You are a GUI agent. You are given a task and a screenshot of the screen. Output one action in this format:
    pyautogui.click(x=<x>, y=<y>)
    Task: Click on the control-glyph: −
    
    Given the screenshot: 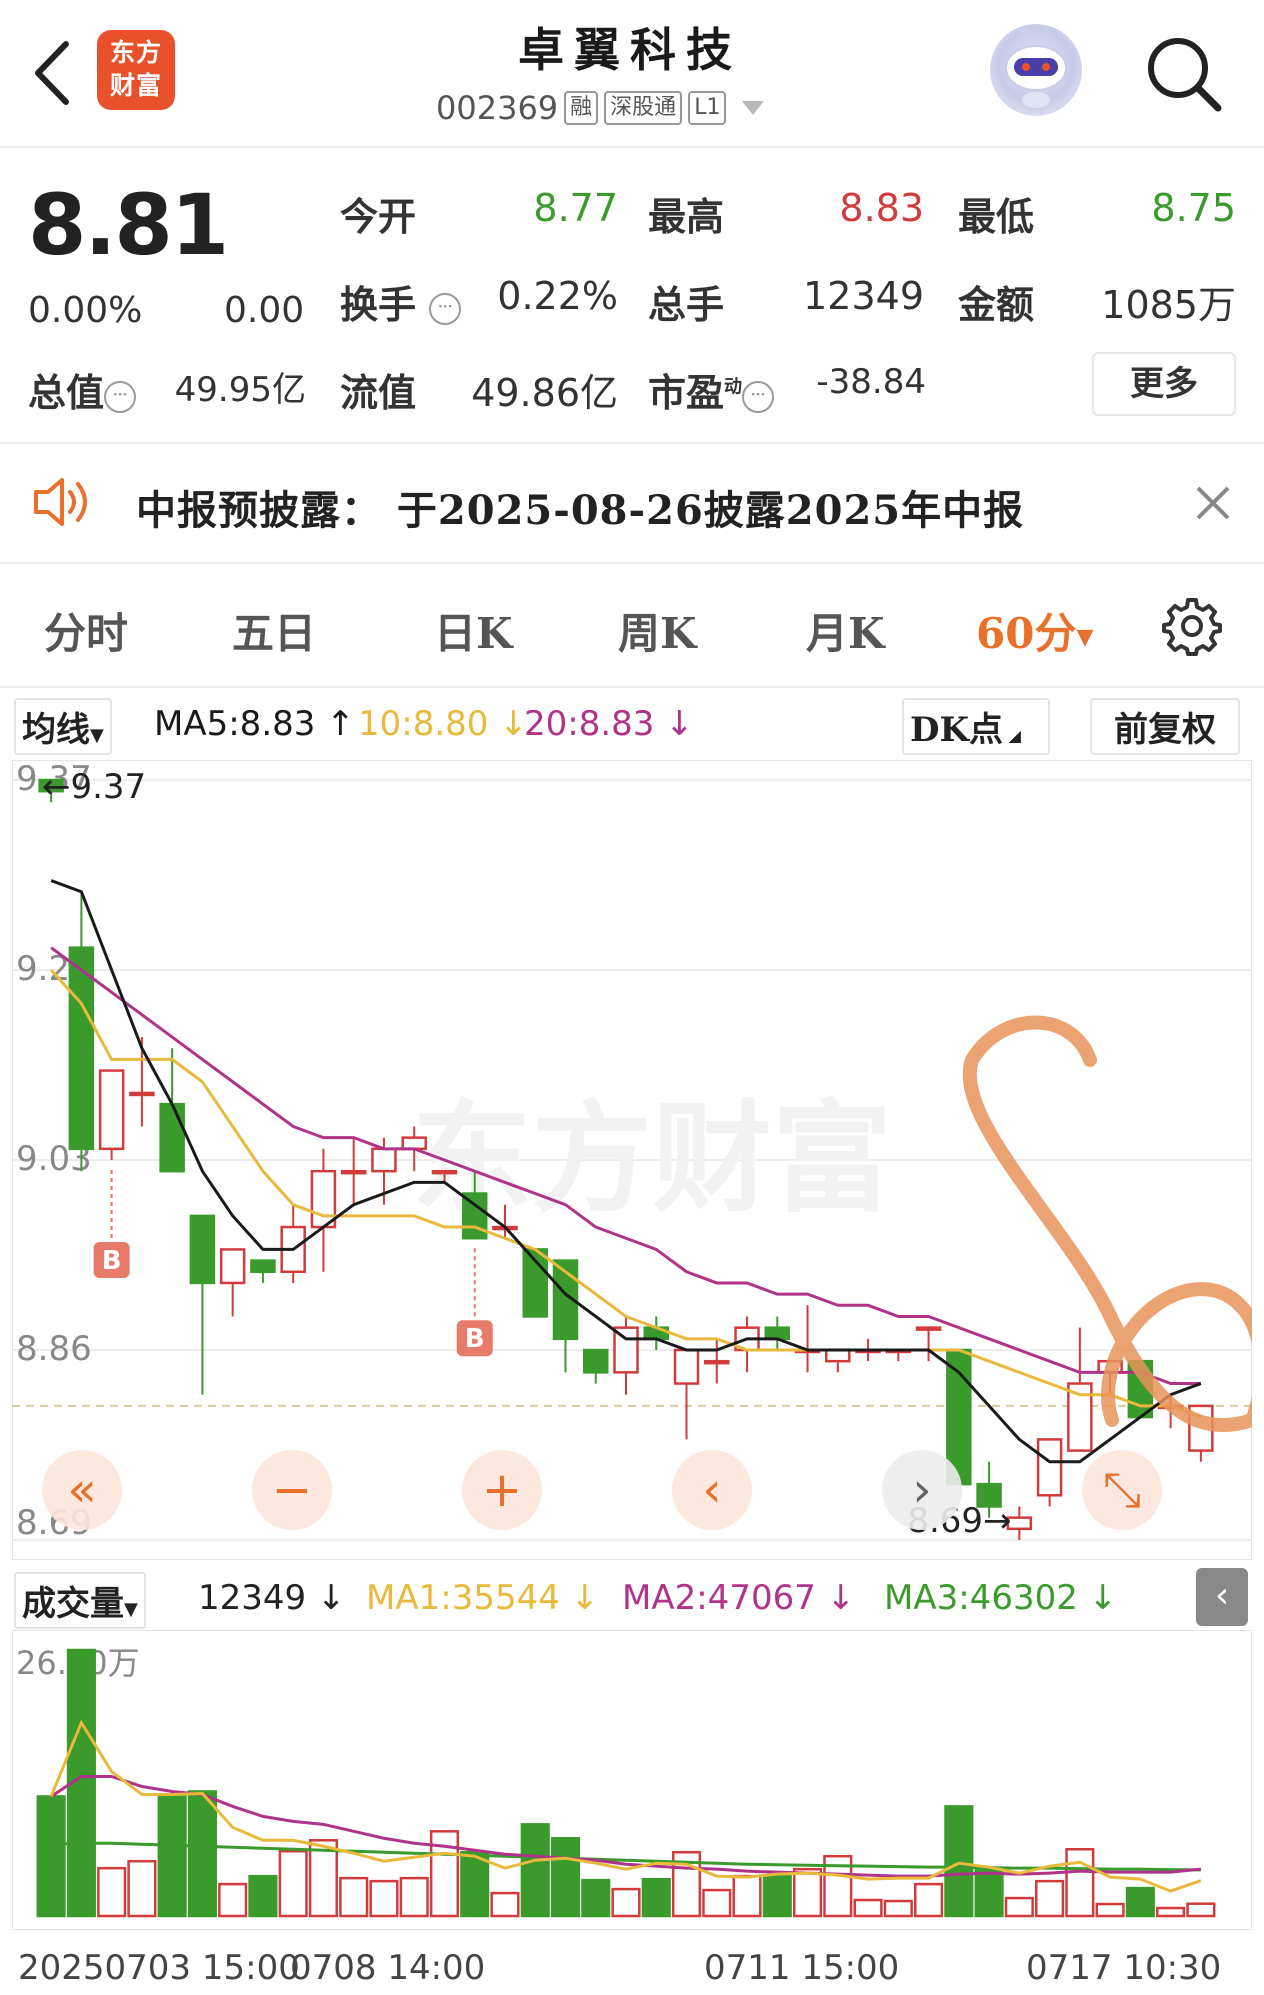 What is the action you would take?
    pyautogui.click(x=292, y=1490)
    